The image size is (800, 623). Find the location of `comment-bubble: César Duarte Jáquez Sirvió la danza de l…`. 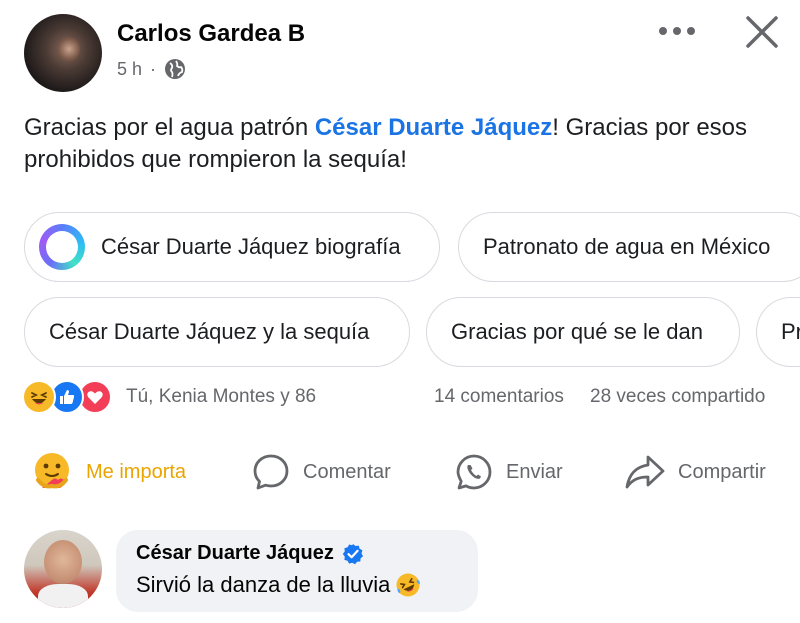

comment-bubble: César Duarte Jáquez Sirvió la danza de l… is located at coordinates (297, 571).